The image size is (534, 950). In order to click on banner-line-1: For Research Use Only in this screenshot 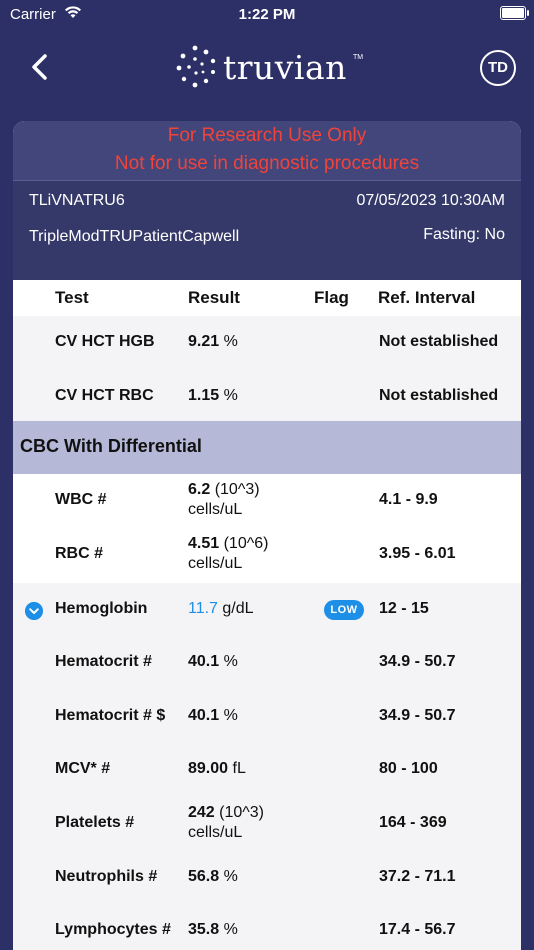, I will do `click(267, 135)`.